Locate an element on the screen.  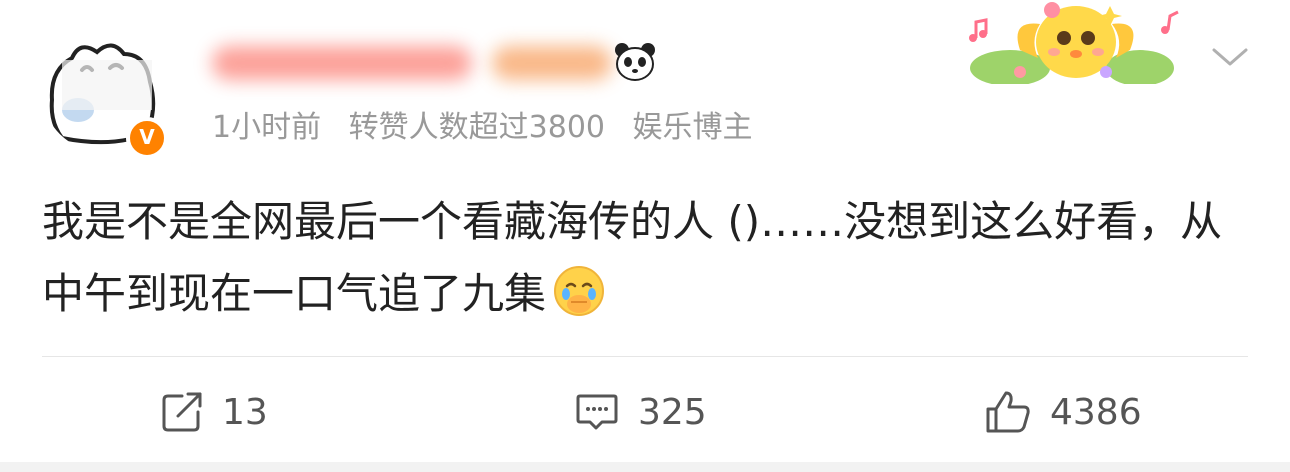
divider is located at coordinates (645, 356).